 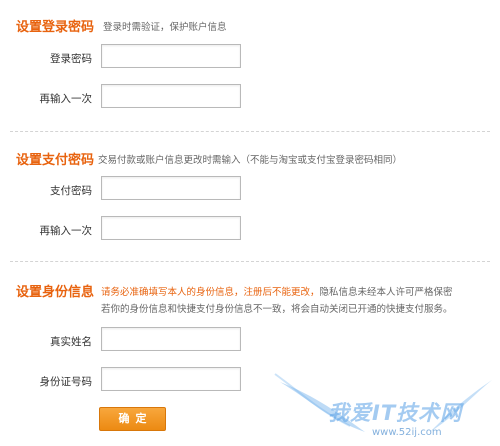 What do you see at coordinates (171, 379) in the screenshot?
I see `id-number-input` at bounding box center [171, 379].